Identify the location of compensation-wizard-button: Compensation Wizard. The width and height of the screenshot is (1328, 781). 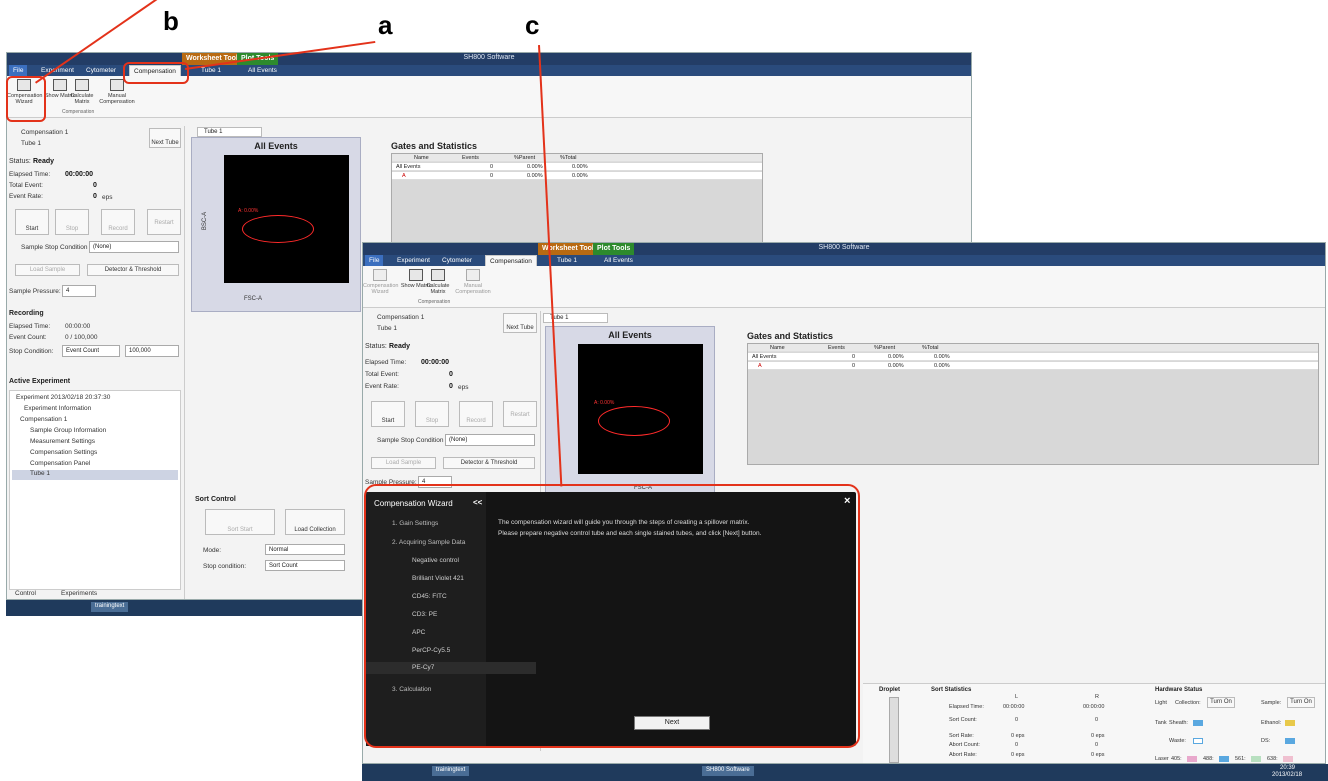
(380, 282).